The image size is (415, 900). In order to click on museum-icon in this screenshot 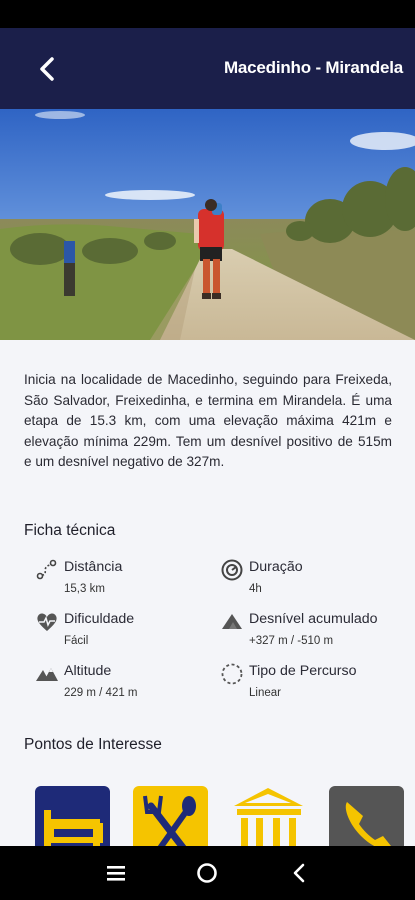, I will do `click(268, 817)`.